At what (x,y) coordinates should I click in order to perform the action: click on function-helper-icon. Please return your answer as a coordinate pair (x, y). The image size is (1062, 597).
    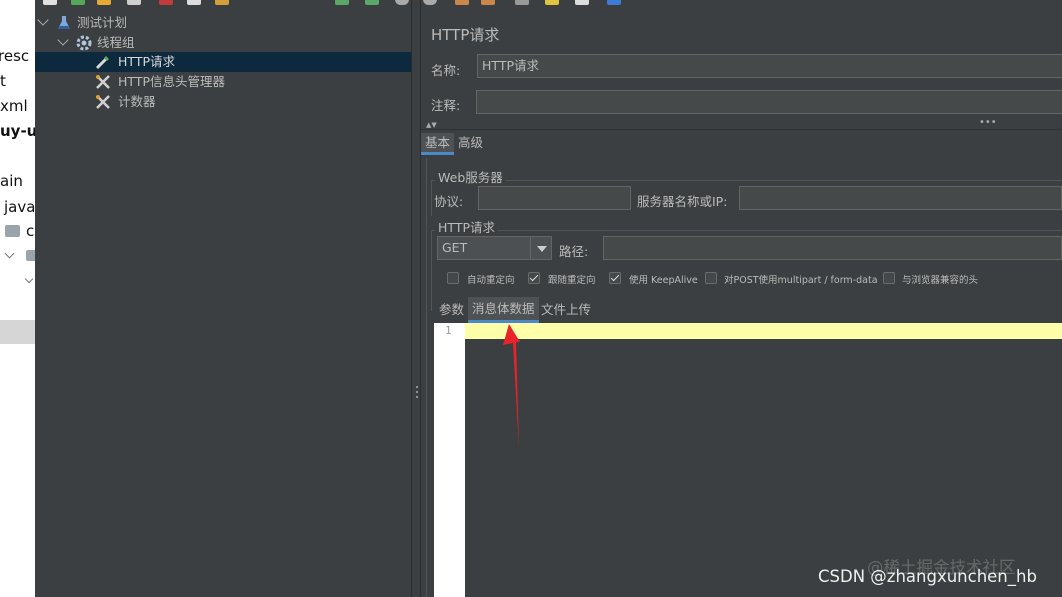
    Looking at the image, I should click on (582, 2).